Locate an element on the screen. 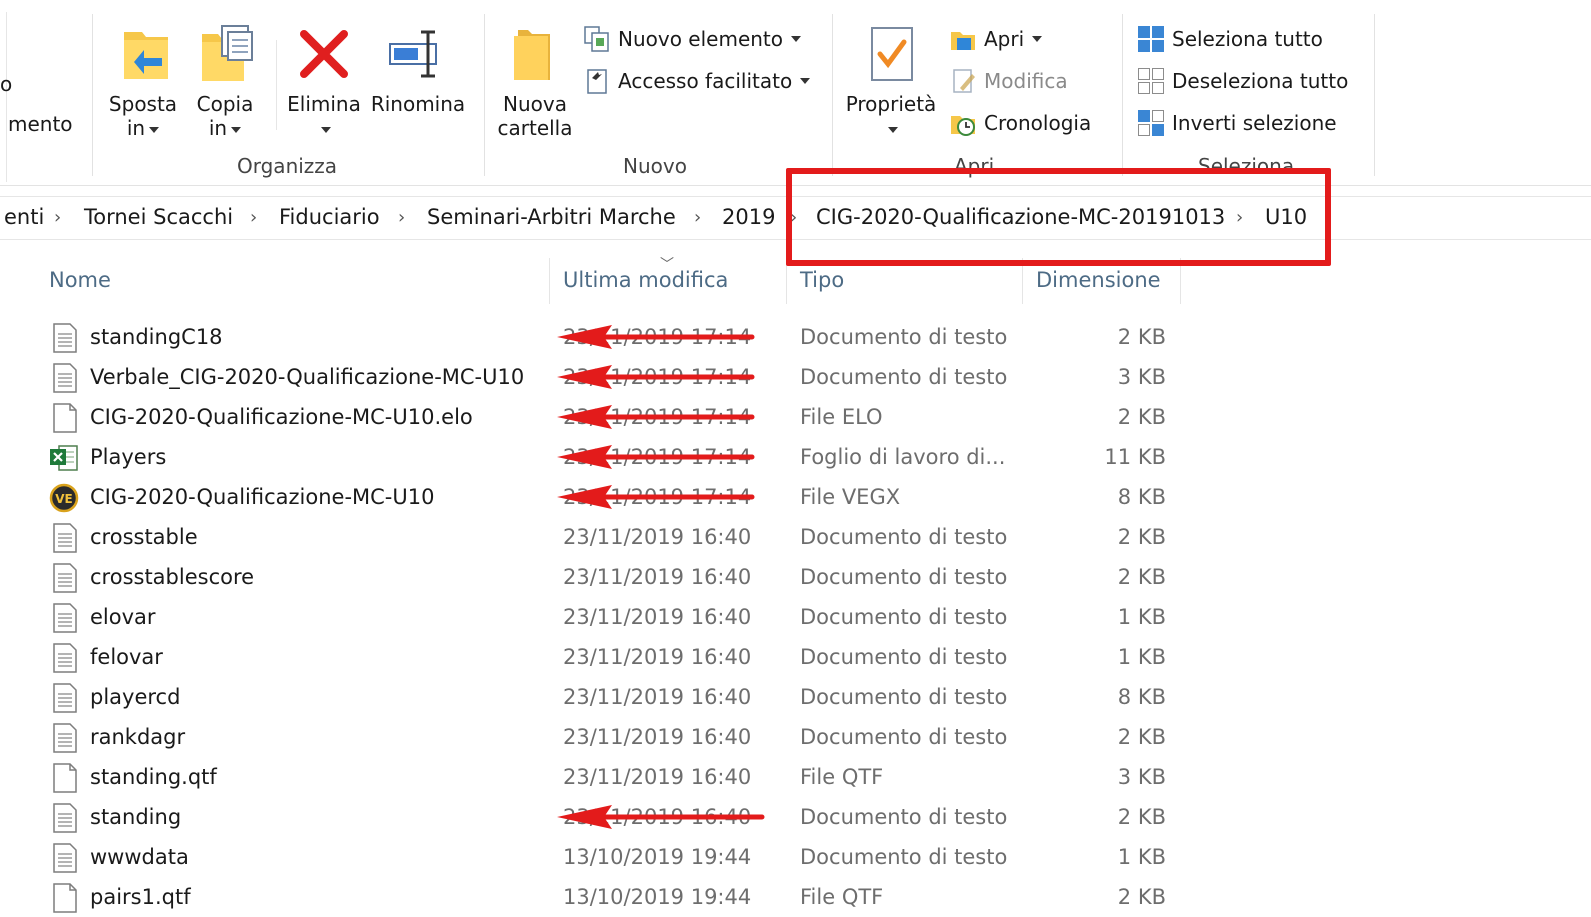 The width and height of the screenshot is (1591, 917). annotation-arrows is located at coordinates (661, 577).